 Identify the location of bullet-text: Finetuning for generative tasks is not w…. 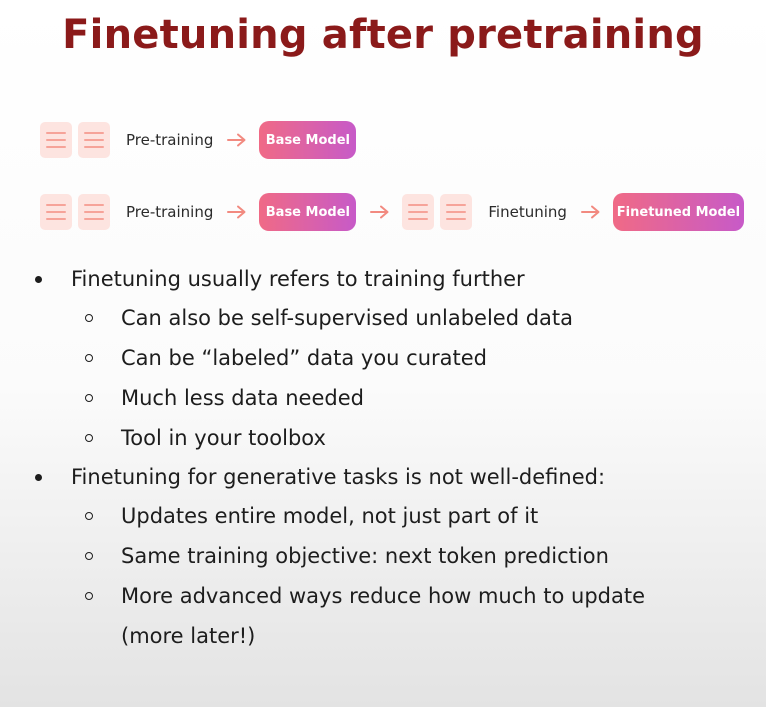
(338, 477).